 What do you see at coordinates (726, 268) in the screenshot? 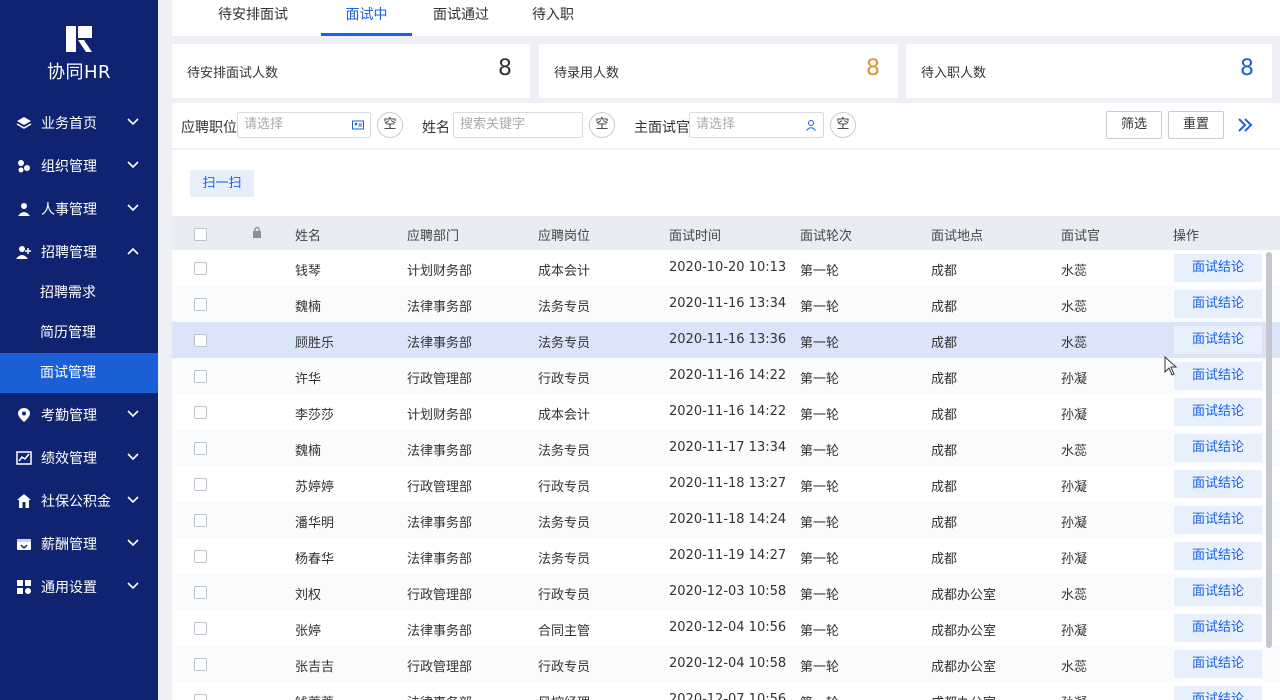
I see `table-row: 钱琴 计划财务部 成本会计 2020-10-20 10:13 第一轮 成都 水蕊 面试结论` at bounding box center [726, 268].